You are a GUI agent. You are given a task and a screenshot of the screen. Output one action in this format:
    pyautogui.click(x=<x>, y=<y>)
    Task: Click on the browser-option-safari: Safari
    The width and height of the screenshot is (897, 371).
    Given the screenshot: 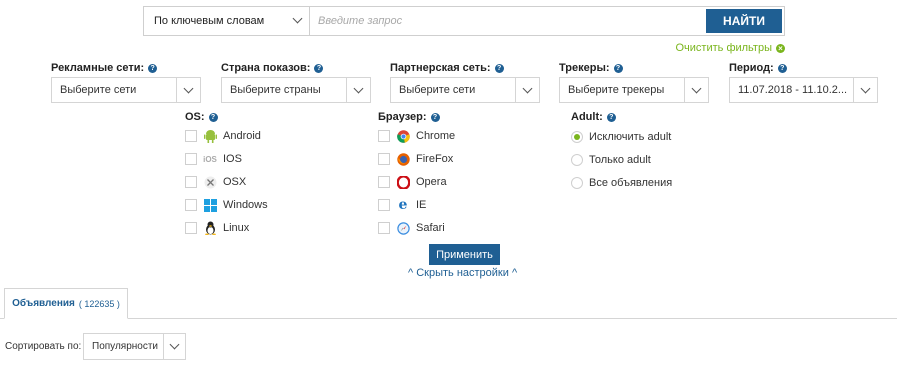 What is the action you would take?
    pyautogui.click(x=416, y=228)
    